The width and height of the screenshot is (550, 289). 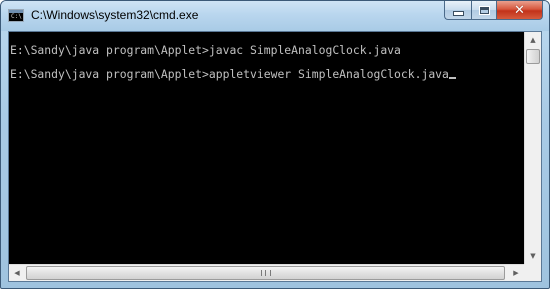 I want to click on scroll-left-button: ◀, so click(x=17, y=273).